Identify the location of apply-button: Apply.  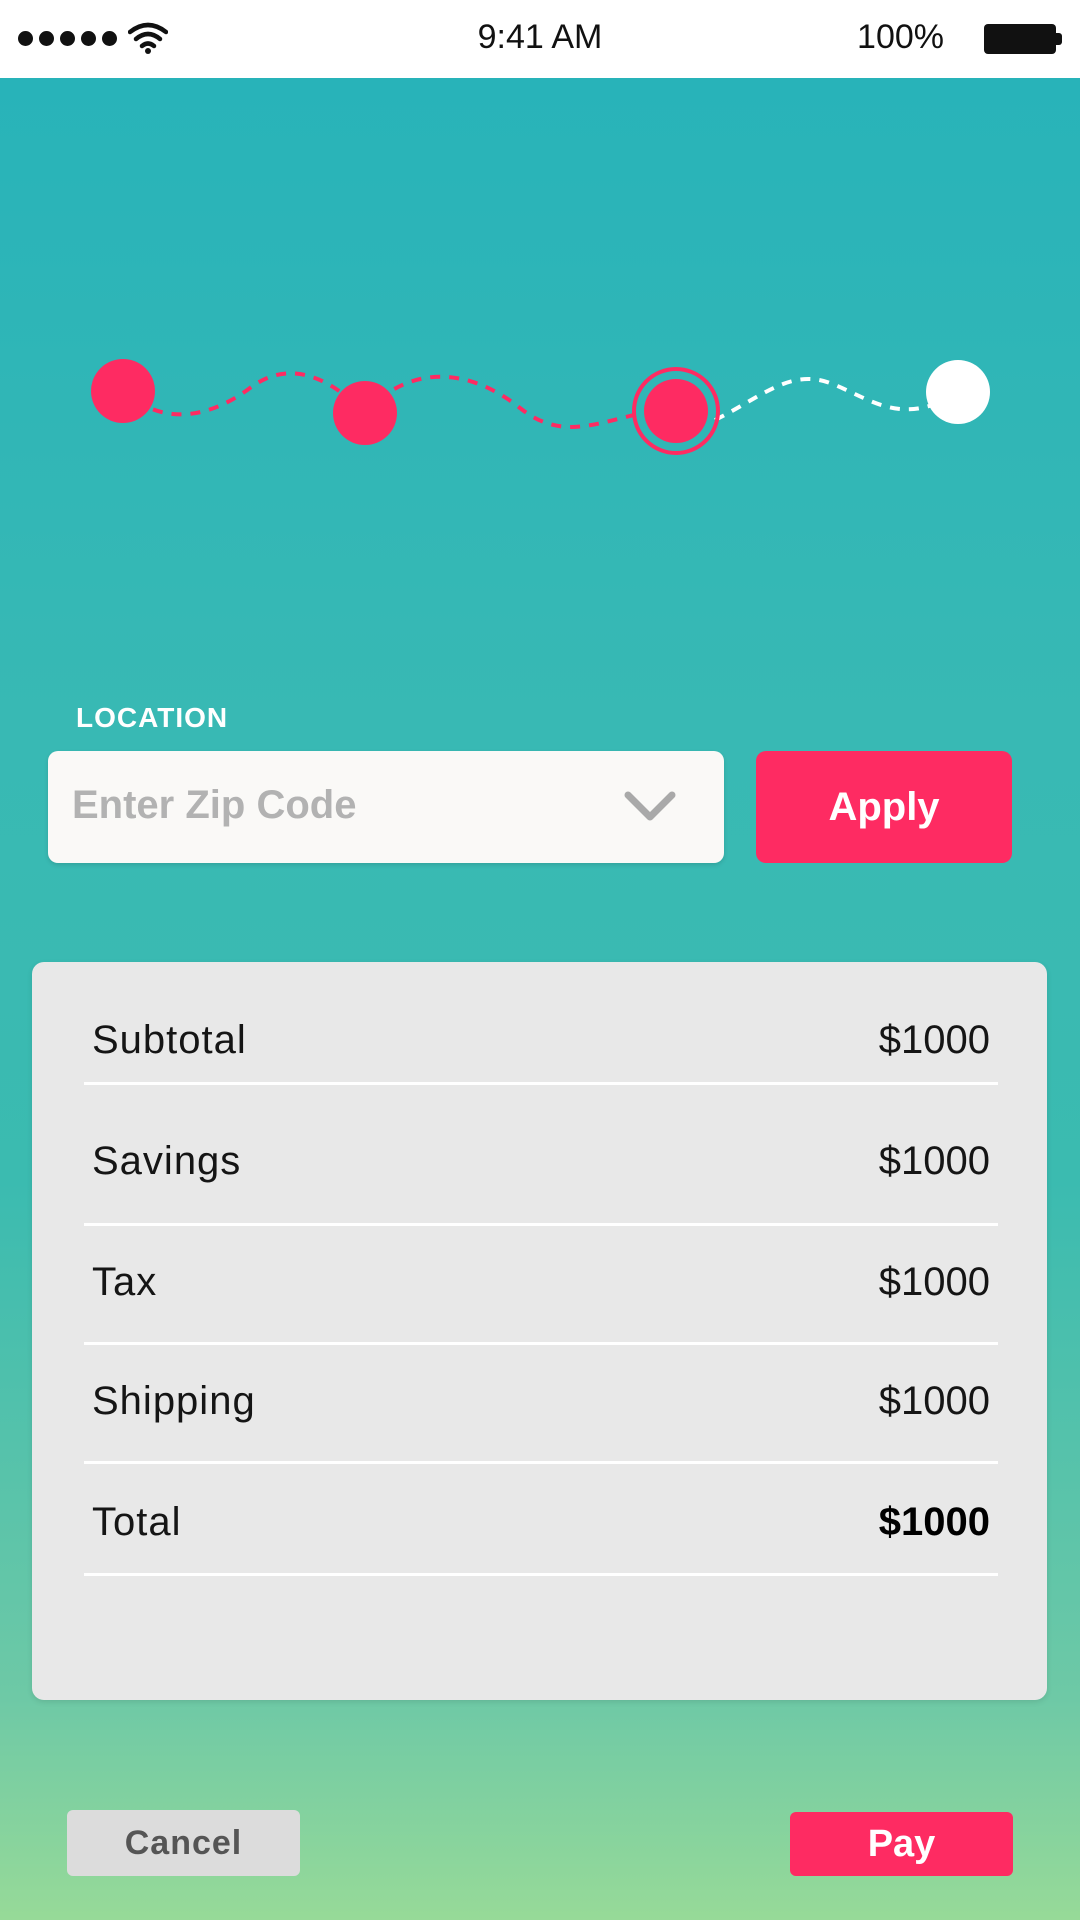
(884, 807).